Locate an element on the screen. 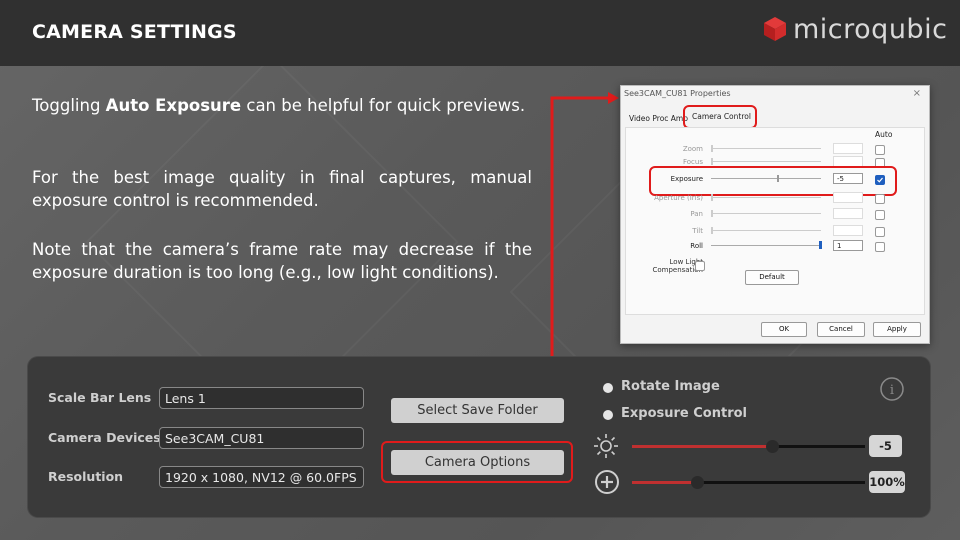 The width and height of the screenshot is (960, 540). scale-bar-lens-label: Scale Bar Lens is located at coordinates (100, 397).